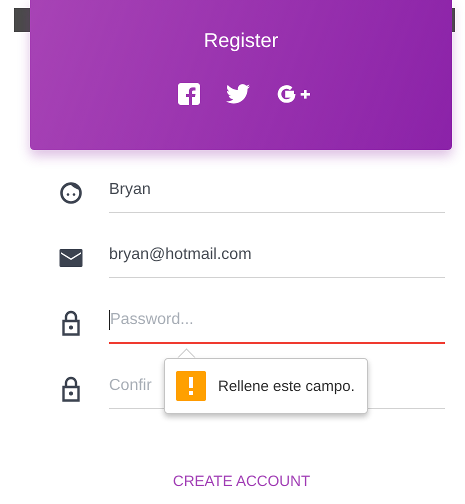 This screenshot has width=465, height=504. I want to click on tooltip-message: Rellene este campo., so click(286, 386).